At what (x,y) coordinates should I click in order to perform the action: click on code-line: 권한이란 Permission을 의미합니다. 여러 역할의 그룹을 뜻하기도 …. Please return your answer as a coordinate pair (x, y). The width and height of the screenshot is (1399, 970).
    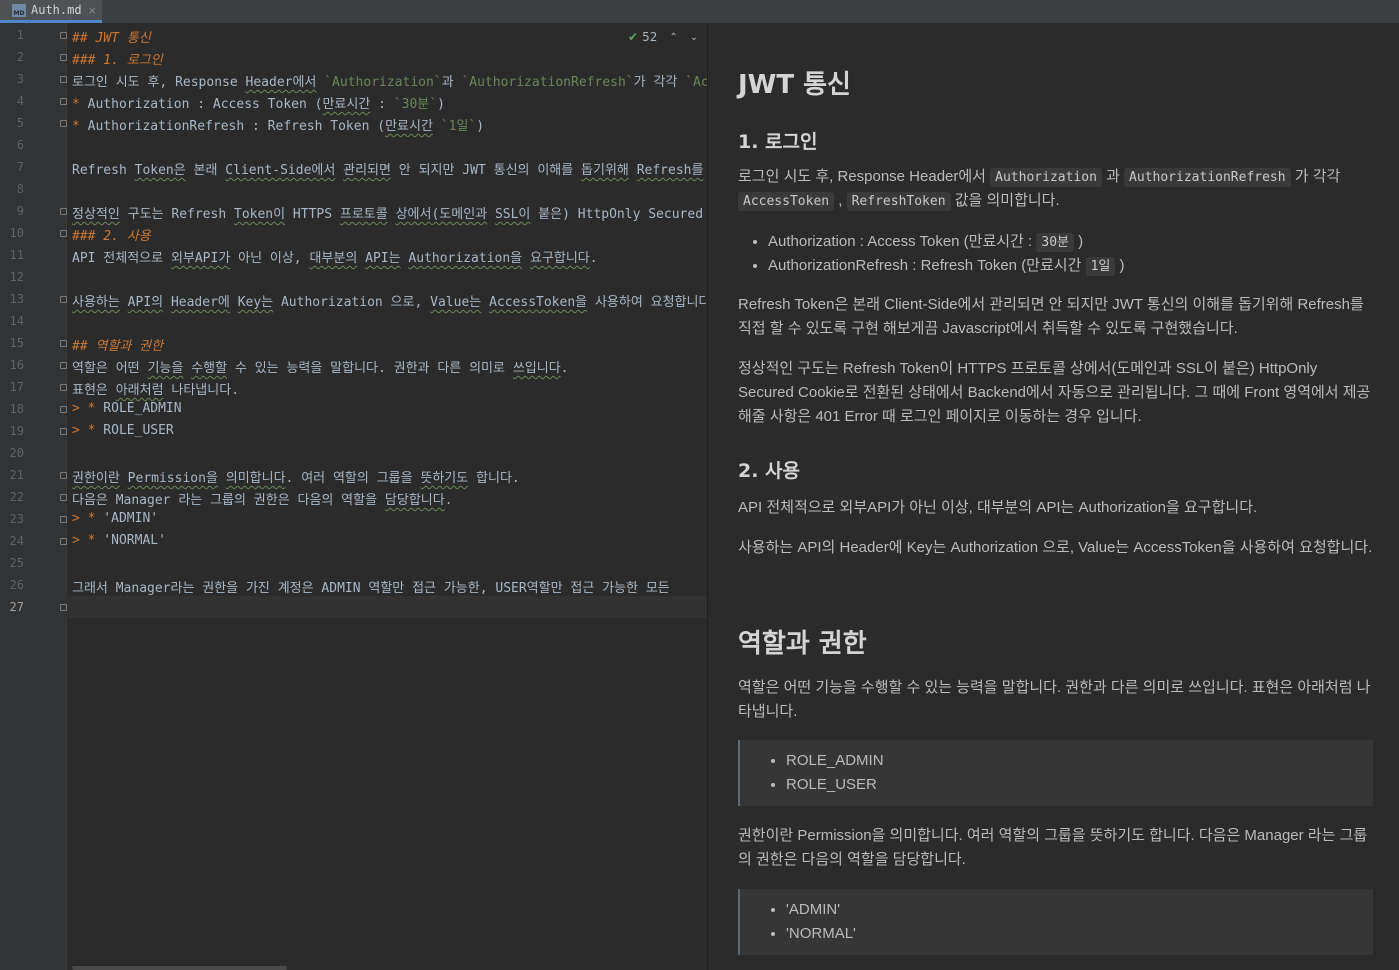
    Looking at the image, I should click on (296, 476).